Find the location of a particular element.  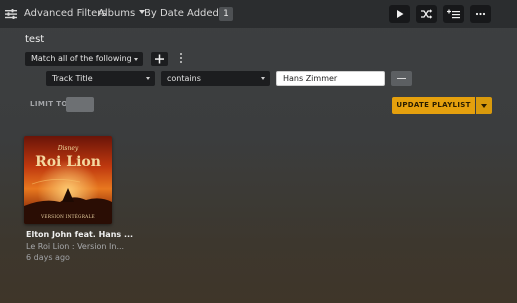

minus-icon is located at coordinates (401, 78).